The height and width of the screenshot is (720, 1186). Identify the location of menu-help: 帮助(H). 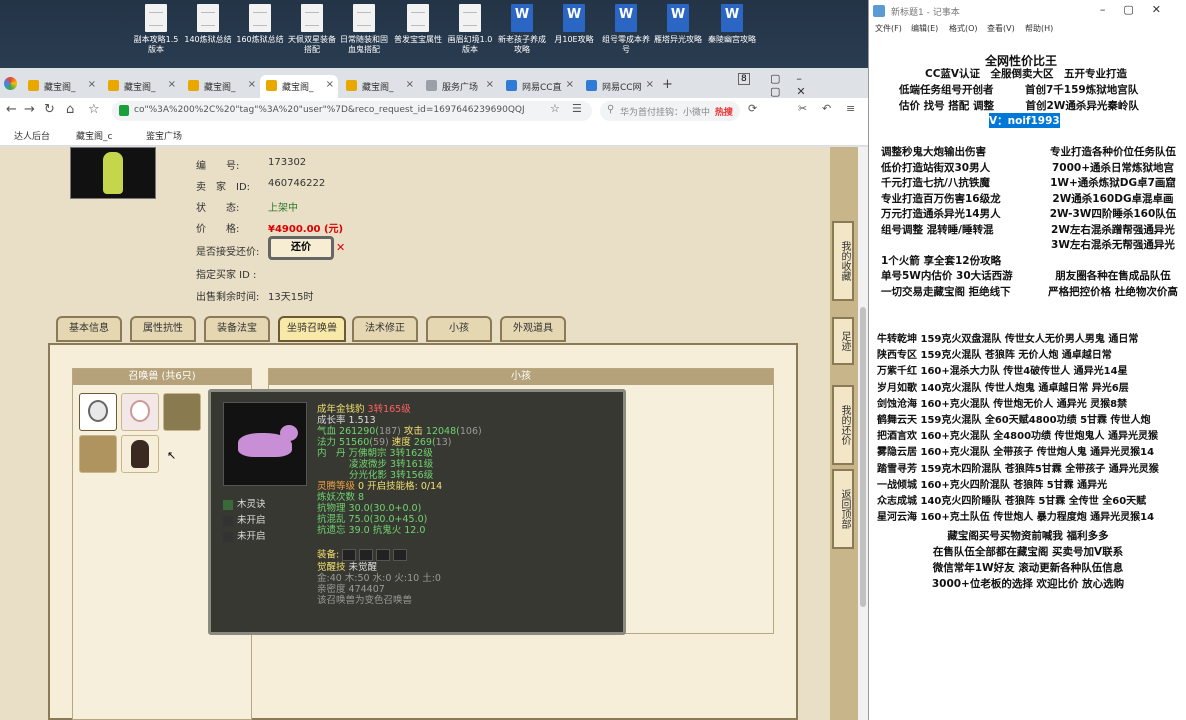
(1039, 28).